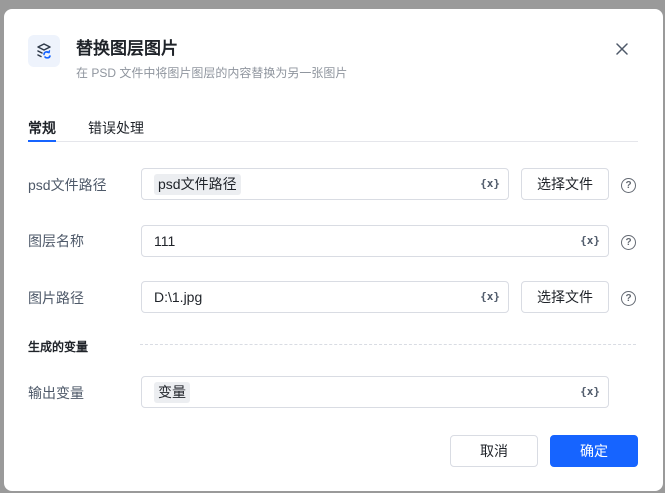 Image resolution: width=665 pixels, height=493 pixels. I want to click on psd-path-variable-chip: psd文件路径, so click(197, 184).